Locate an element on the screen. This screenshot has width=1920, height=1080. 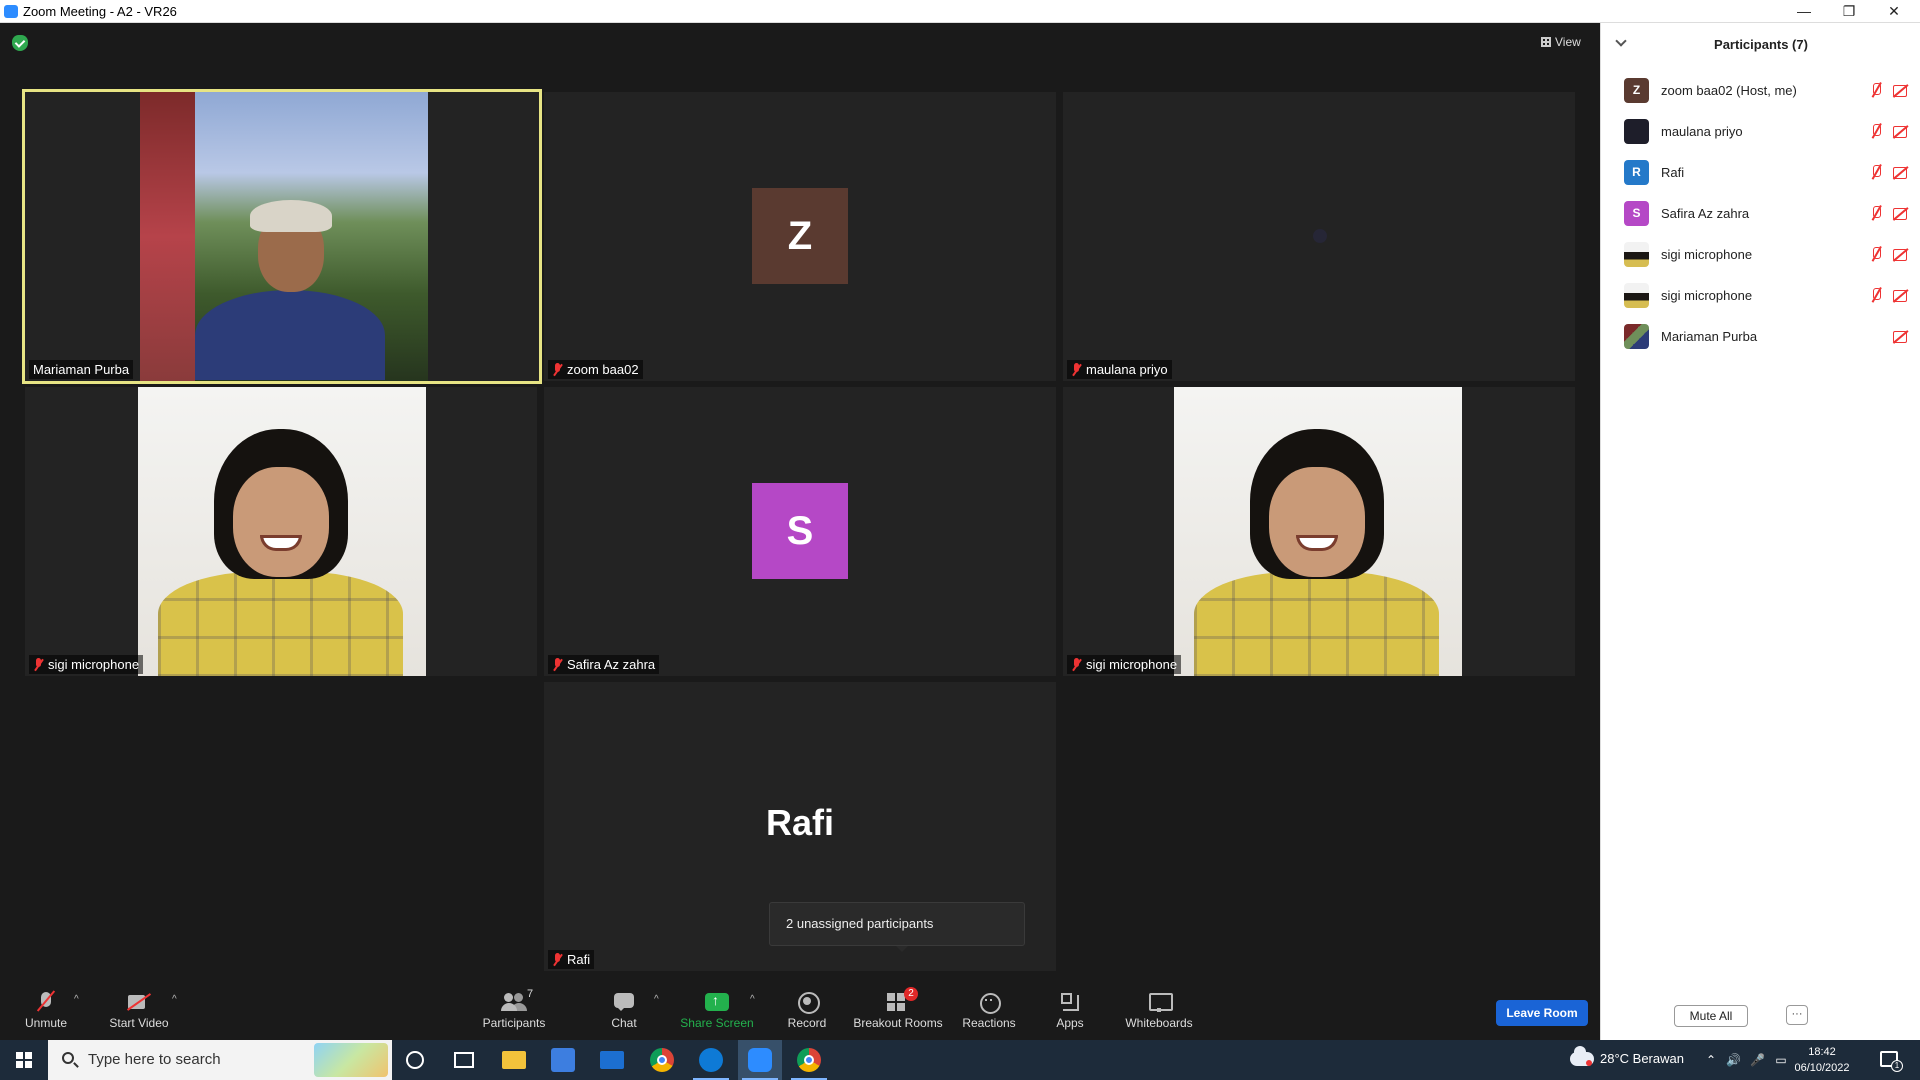
participant-name-tag: Rafi is located at coordinates (571, 959).